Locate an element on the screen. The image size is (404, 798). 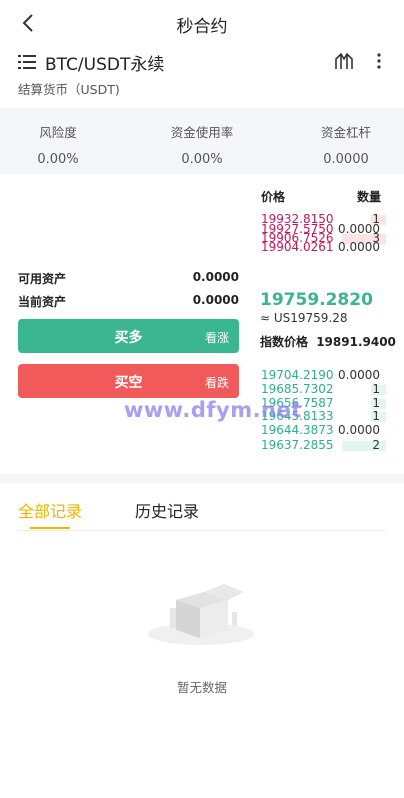
stat-fund-usage: 资金使用率 0.00% is located at coordinates (202, 144).